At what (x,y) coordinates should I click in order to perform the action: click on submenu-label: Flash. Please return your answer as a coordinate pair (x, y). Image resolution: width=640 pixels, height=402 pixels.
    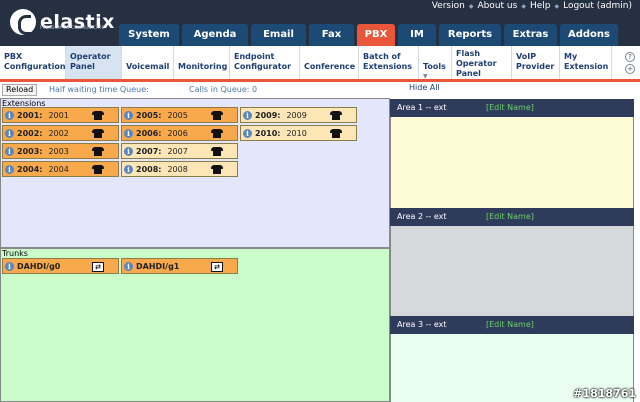
    Looking at the image, I should click on (468, 53).